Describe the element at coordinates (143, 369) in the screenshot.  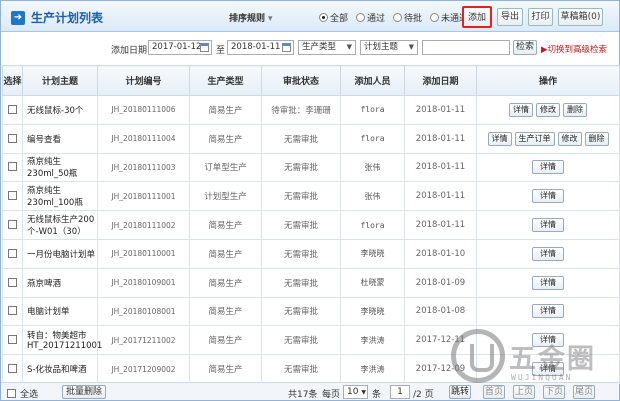
I see `plan-code: JH_20171209002` at that location.